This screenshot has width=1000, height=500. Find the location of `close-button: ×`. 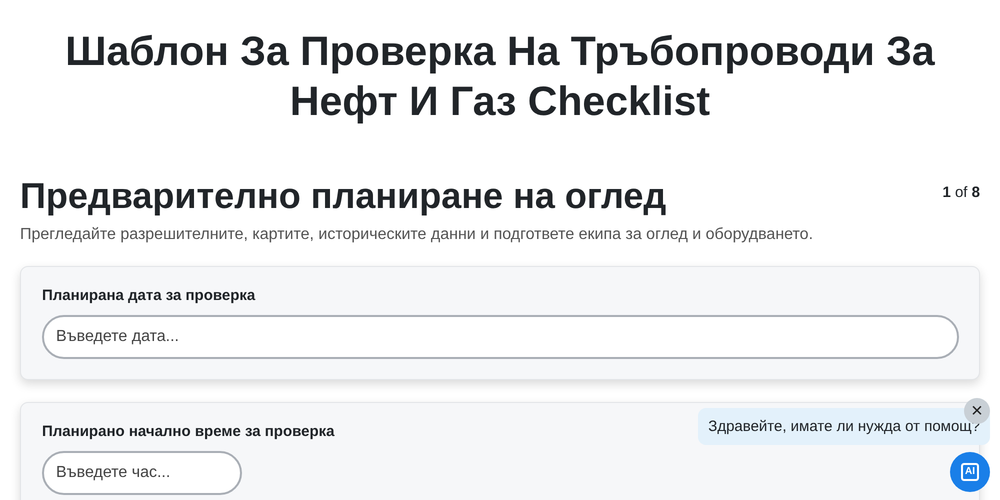

close-button: × is located at coordinates (977, 411).